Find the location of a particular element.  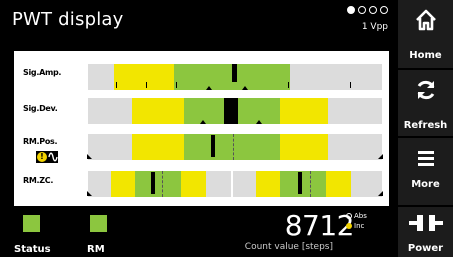

home-button: Home is located at coordinates (425, 34).